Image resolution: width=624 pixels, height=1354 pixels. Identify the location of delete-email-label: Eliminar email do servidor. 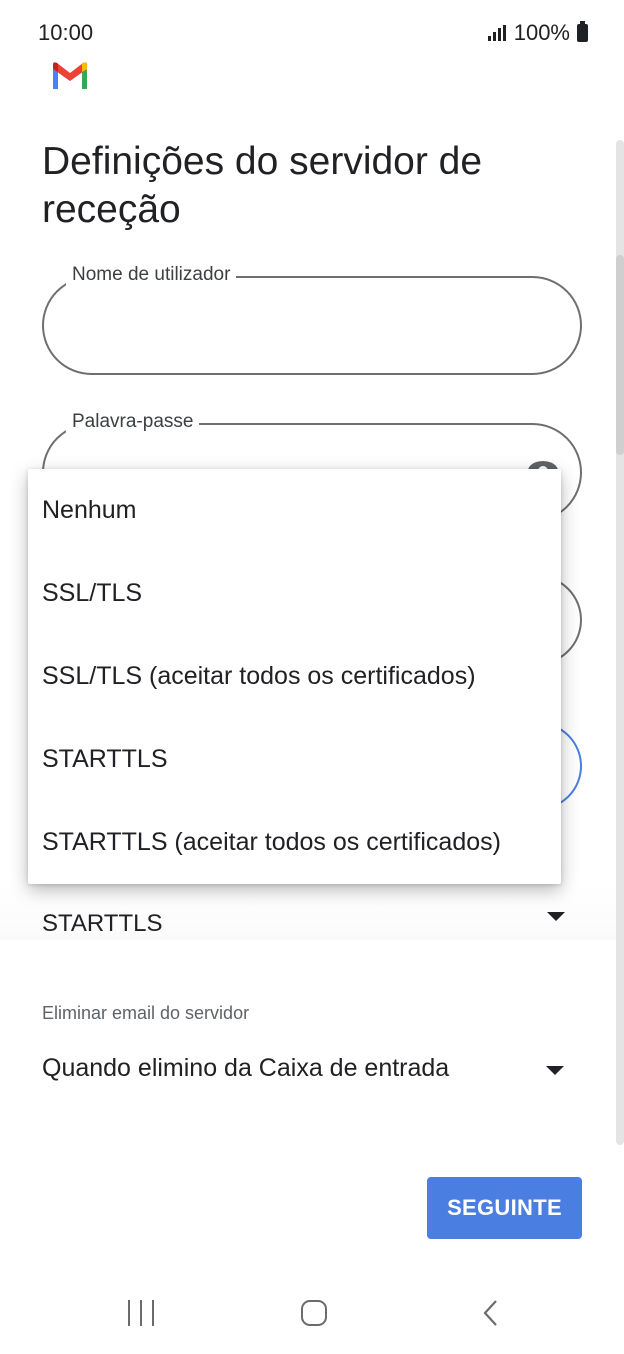
(146, 1013).